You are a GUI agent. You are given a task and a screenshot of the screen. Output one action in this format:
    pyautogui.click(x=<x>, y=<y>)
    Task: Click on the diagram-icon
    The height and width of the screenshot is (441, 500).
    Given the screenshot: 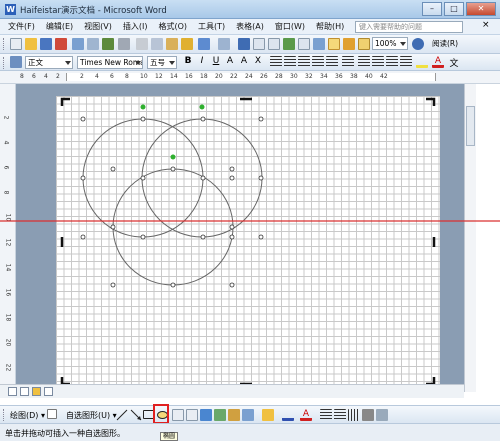 What is the action you would take?
    pyautogui.click(x=220, y=415)
    